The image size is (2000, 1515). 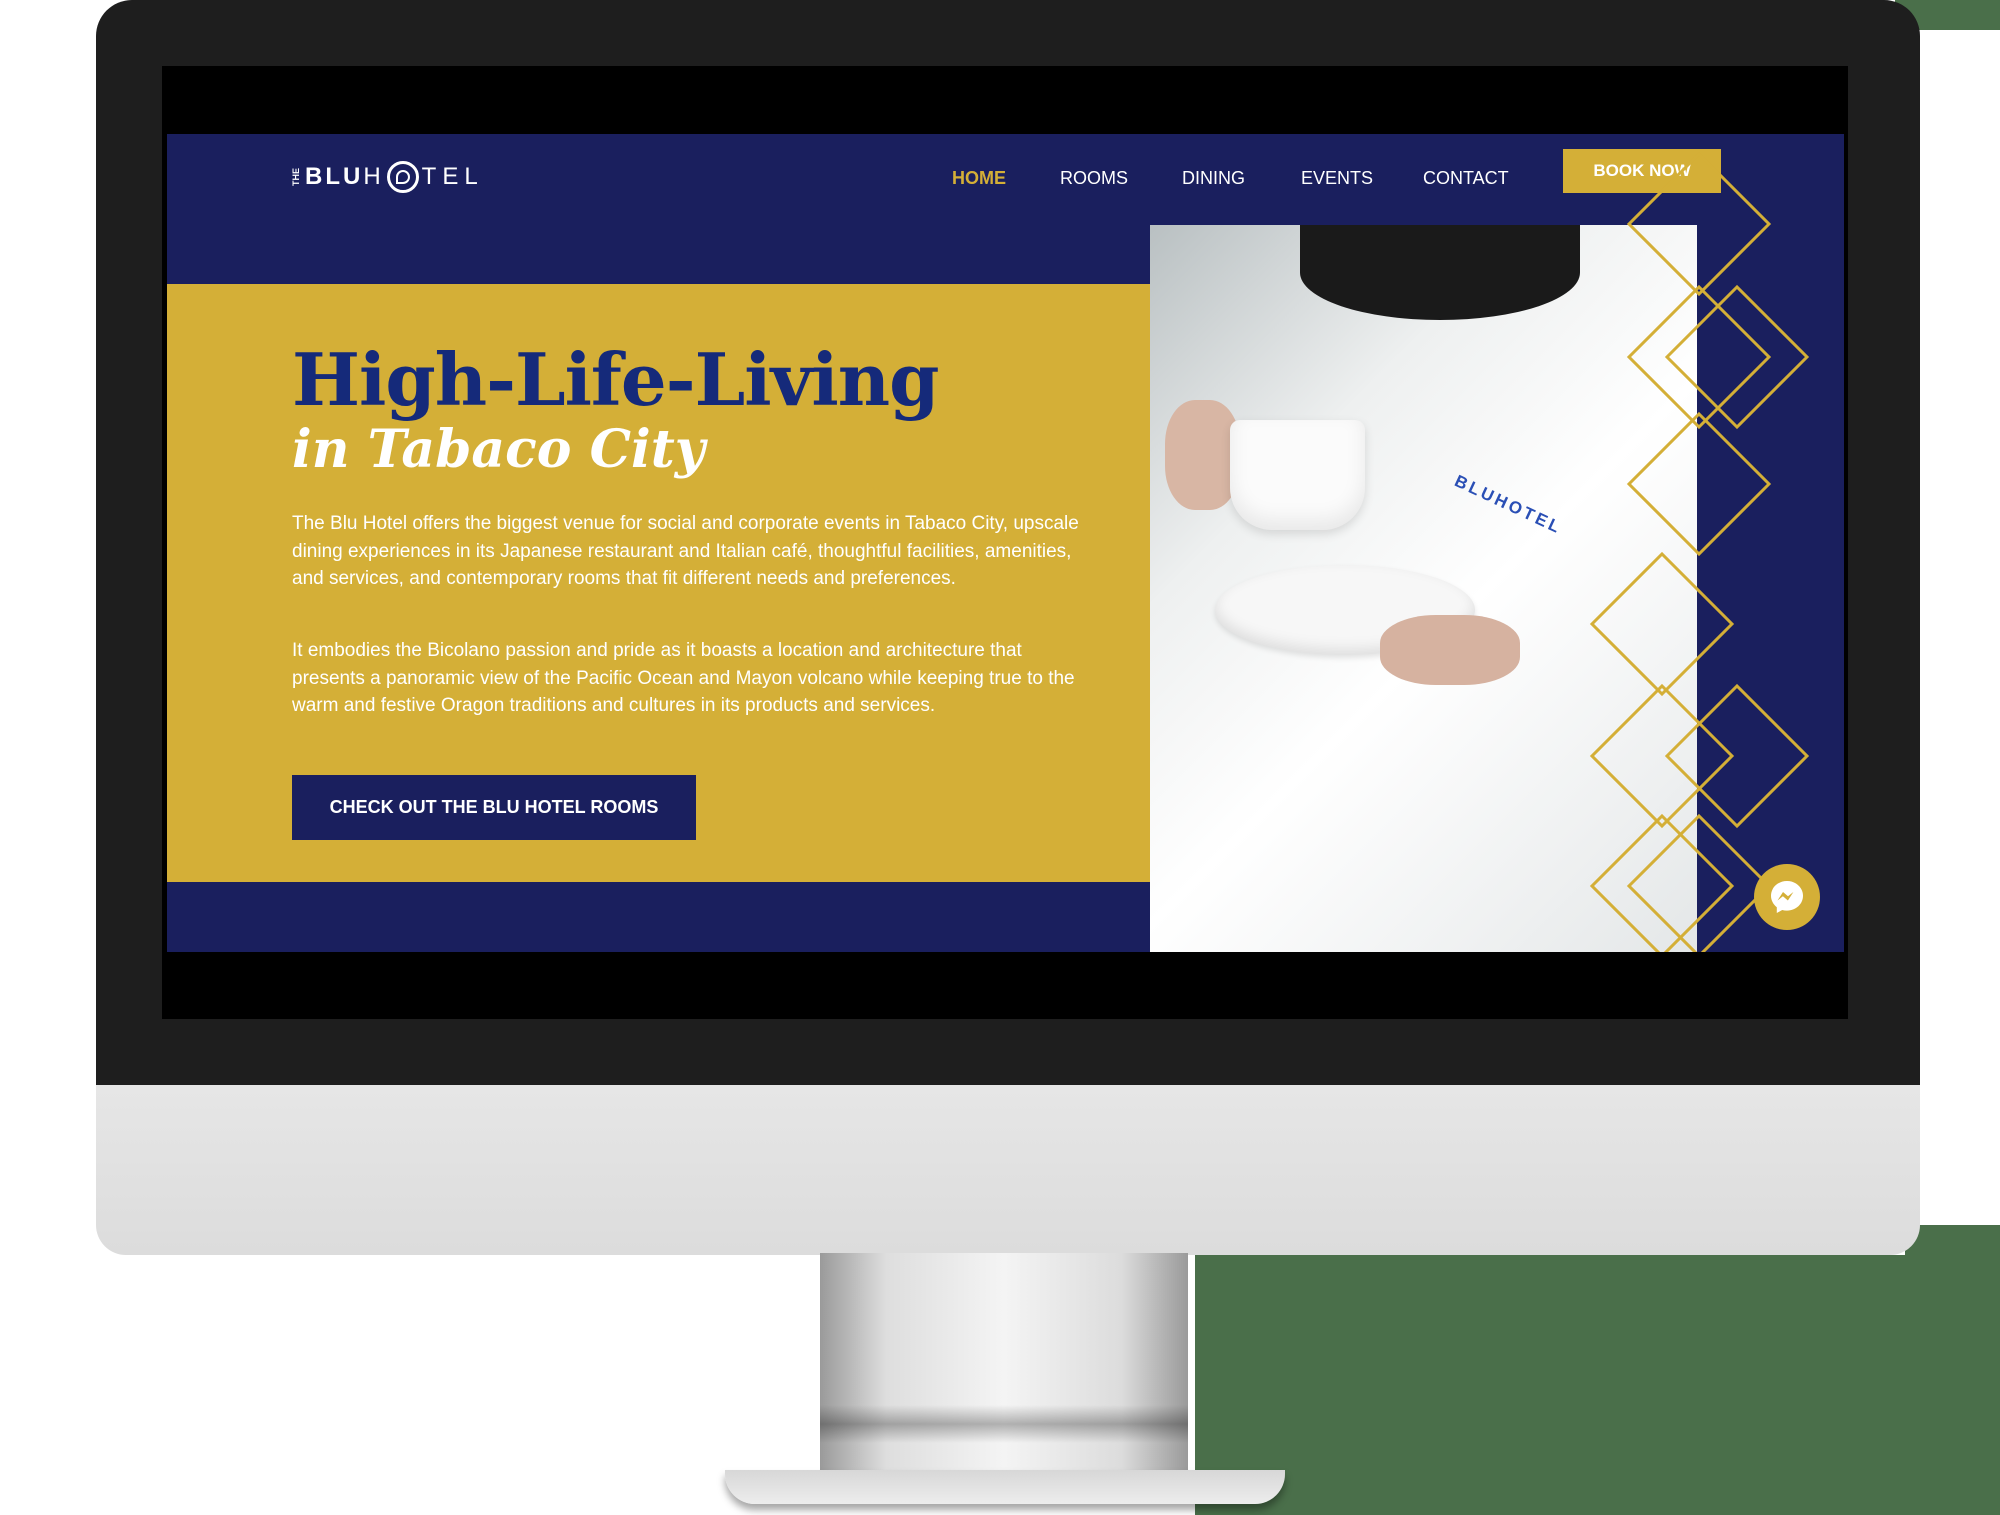 I want to click on stand-shadow, so click(x=1004, y=1424).